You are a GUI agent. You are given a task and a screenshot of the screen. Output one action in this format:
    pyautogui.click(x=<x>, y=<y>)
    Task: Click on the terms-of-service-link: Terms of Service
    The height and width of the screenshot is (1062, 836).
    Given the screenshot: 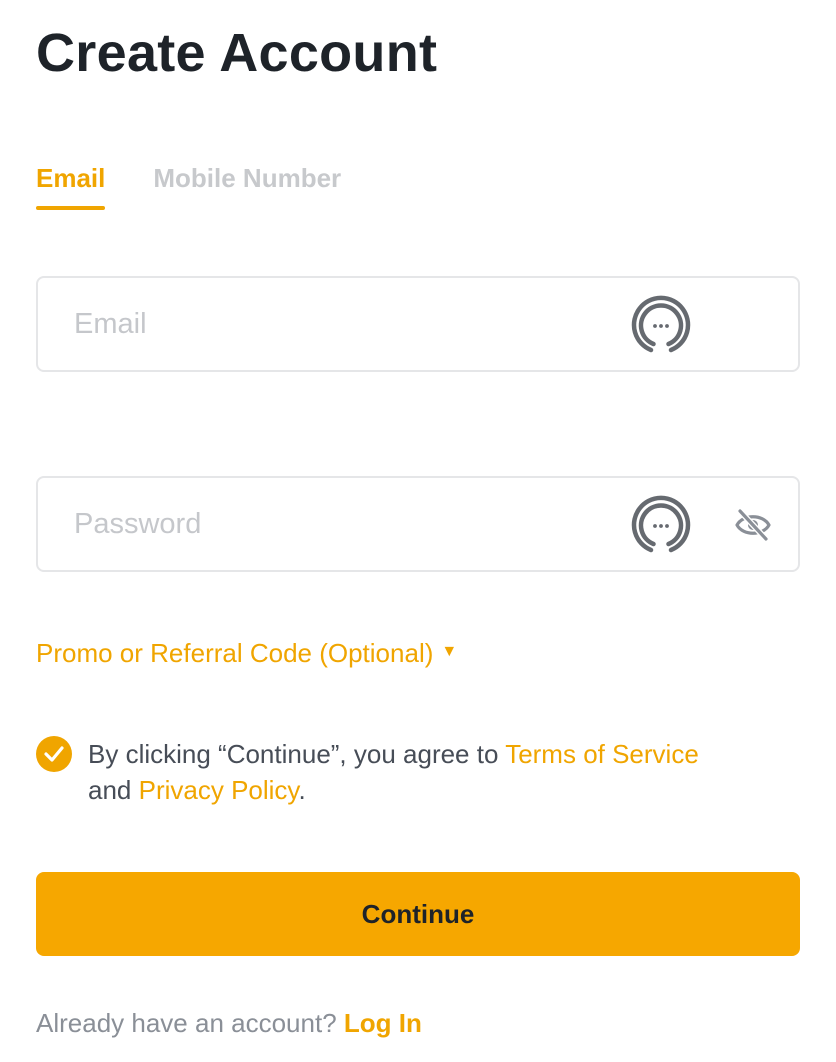 What is the action you would take?
    pyautogui.click(x=602, y=754)
    